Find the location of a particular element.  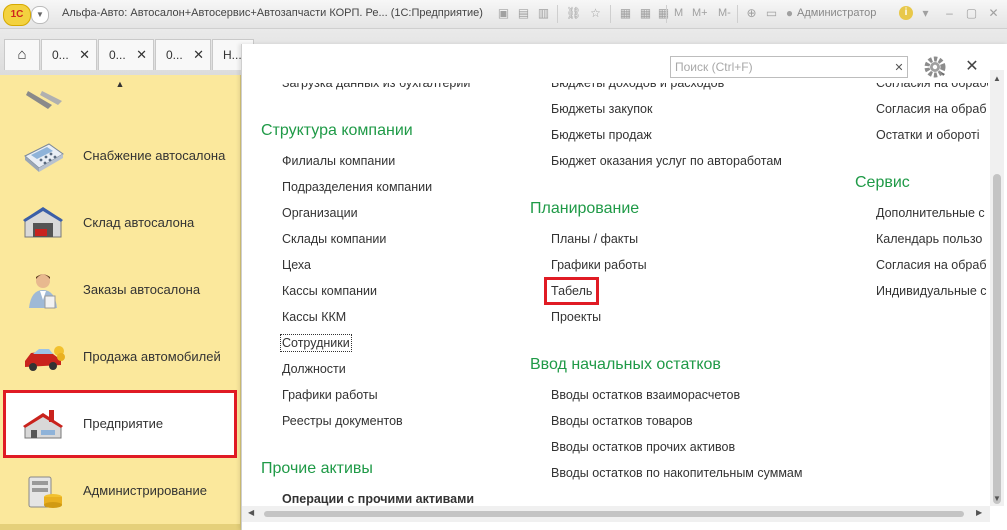

print-icon: ▤ is located at coordinates (523, 13).